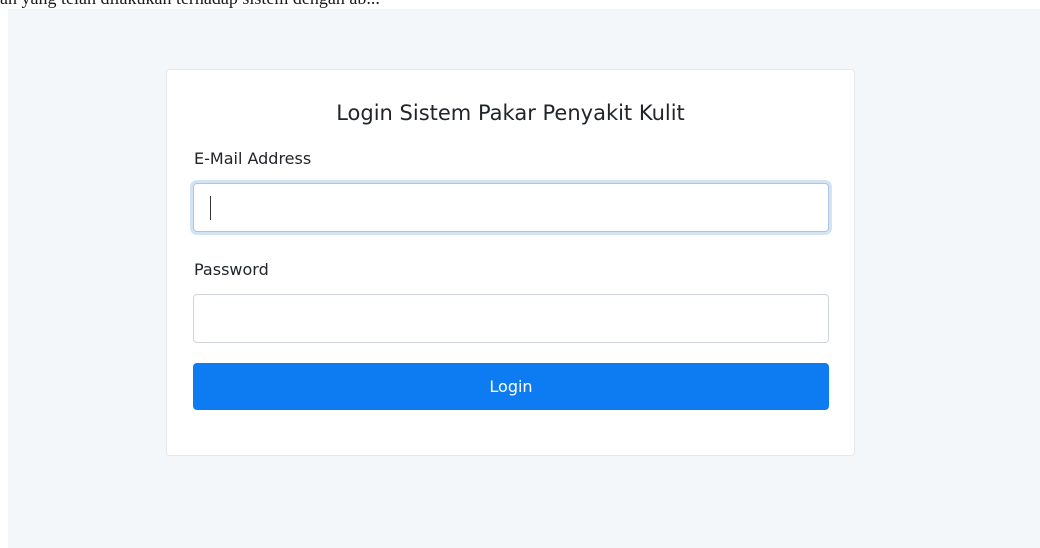 Image resolution: width=1040 pixels, height=548 pixels. I want to click on password-label: Password, so click(231, 269).